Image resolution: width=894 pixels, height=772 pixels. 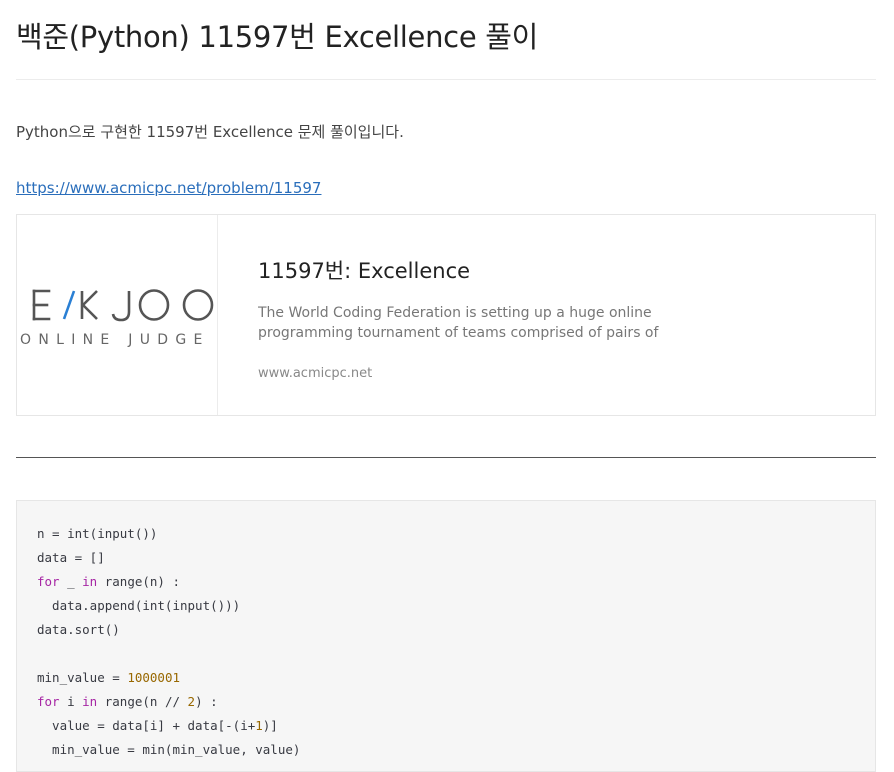 I want to click on link-preview-thumbnail: ONLINE JUDGE, so click(x=117, y=315).